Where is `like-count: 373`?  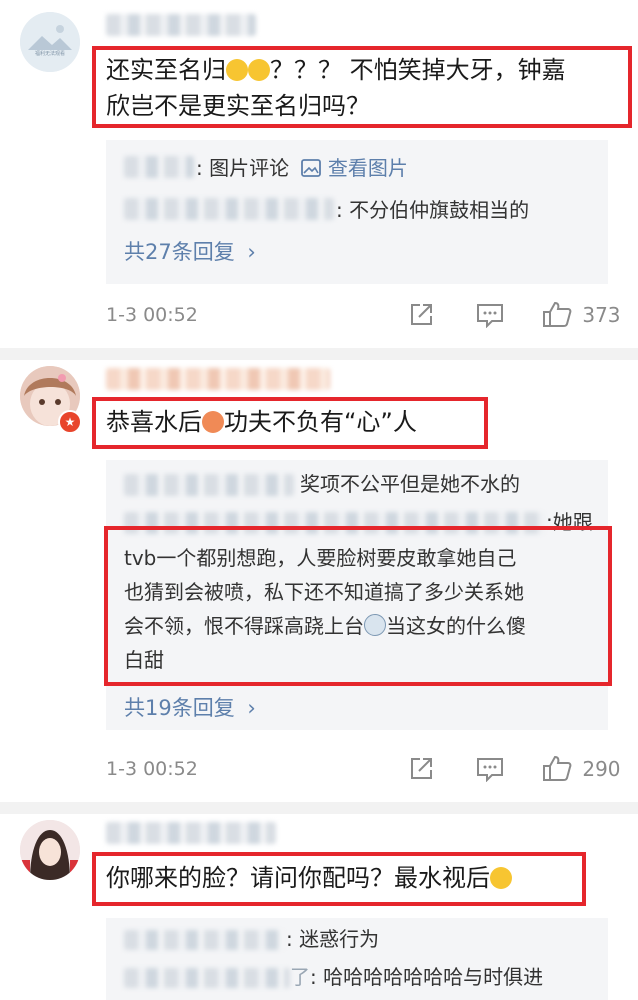
like-count: 373 is located at coordinates (601, 315).